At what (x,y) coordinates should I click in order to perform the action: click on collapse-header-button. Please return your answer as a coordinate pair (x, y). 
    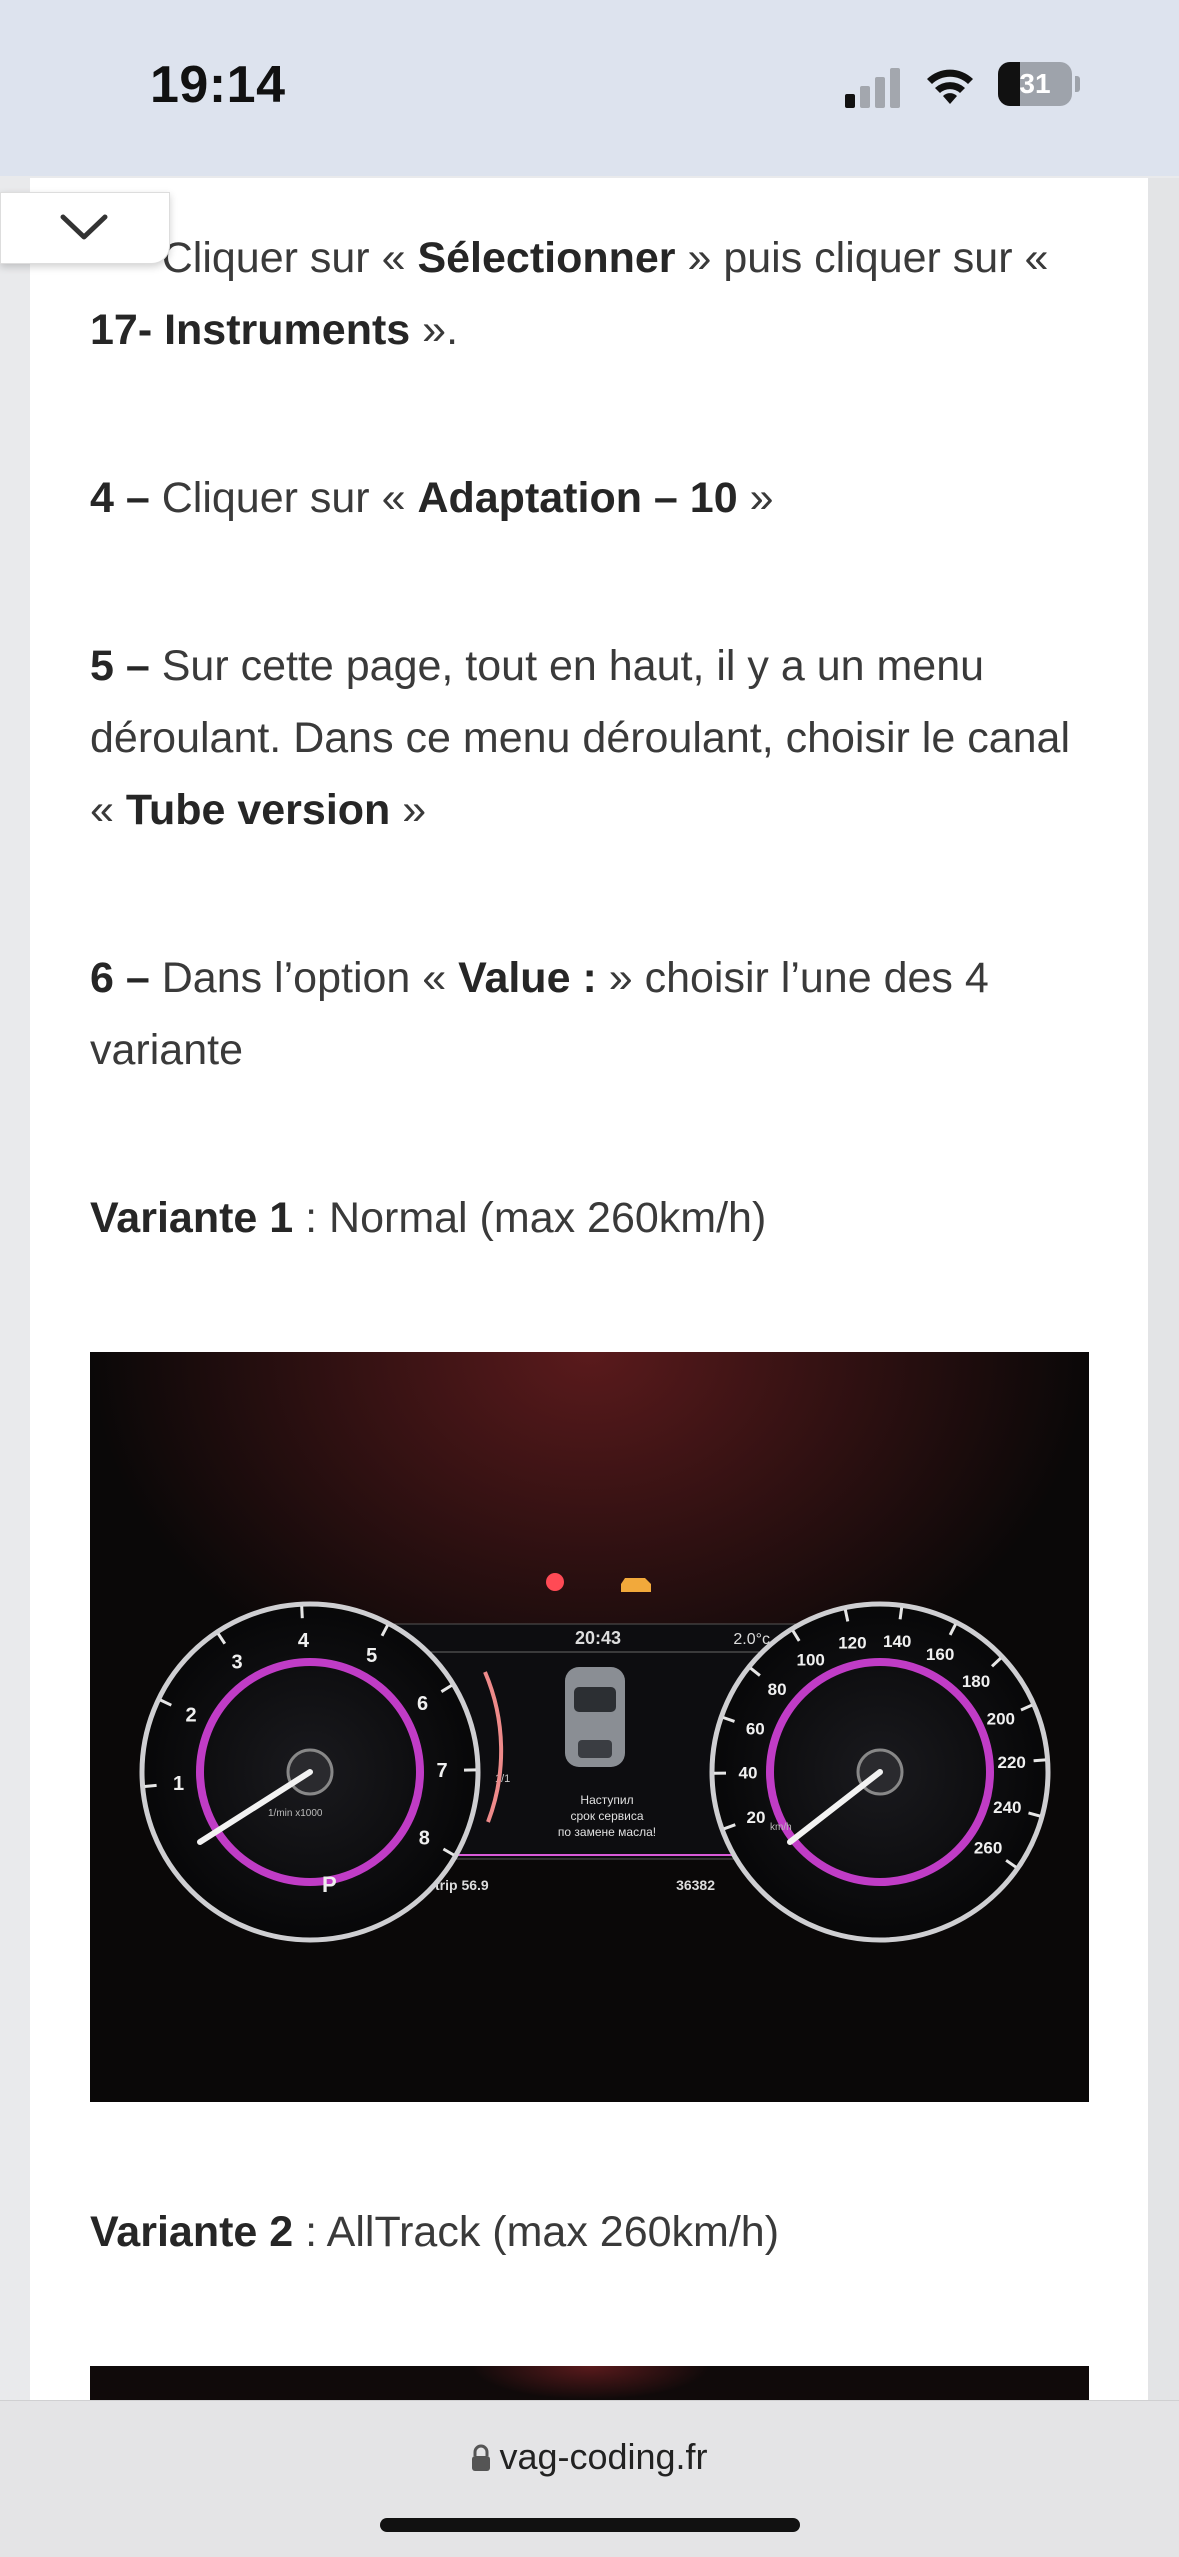
    Looking at the image, I should click on (85, 228).